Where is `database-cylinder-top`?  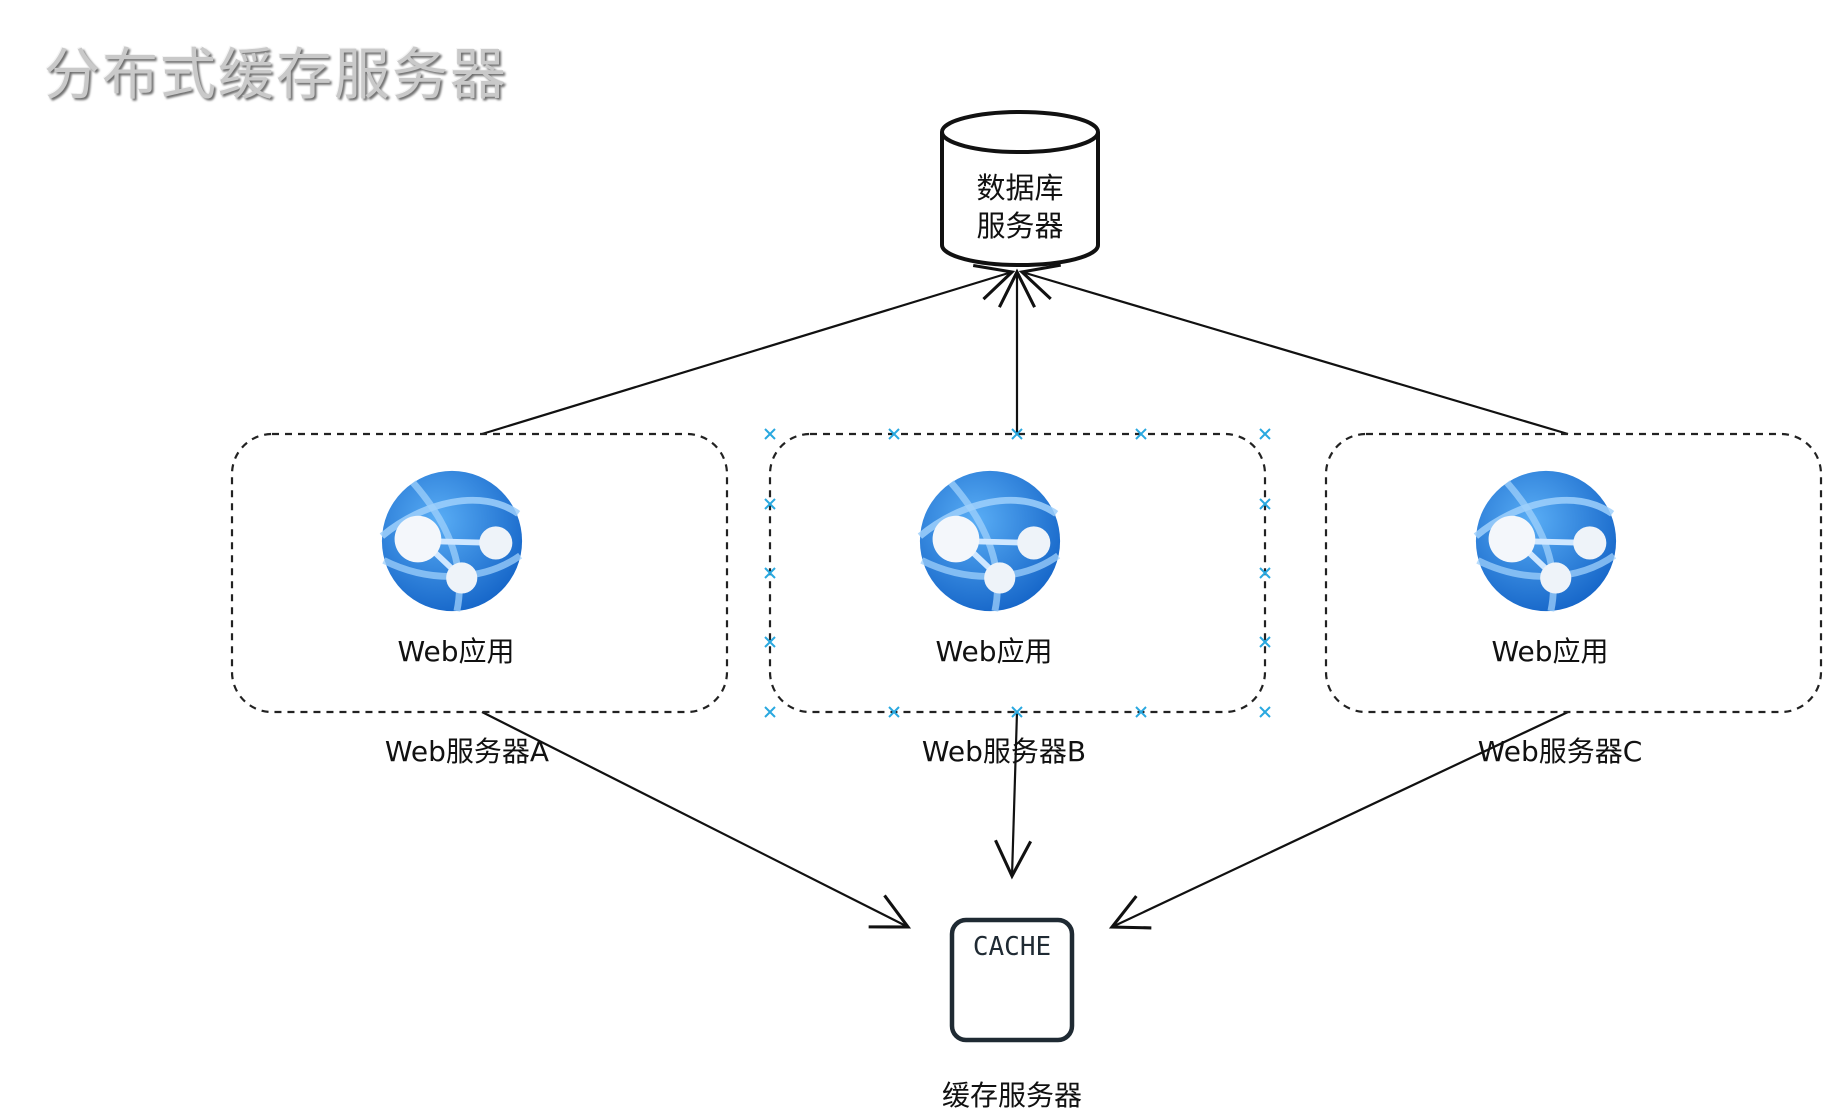
database-cylinder-top is located at coordinates (1020, 132).